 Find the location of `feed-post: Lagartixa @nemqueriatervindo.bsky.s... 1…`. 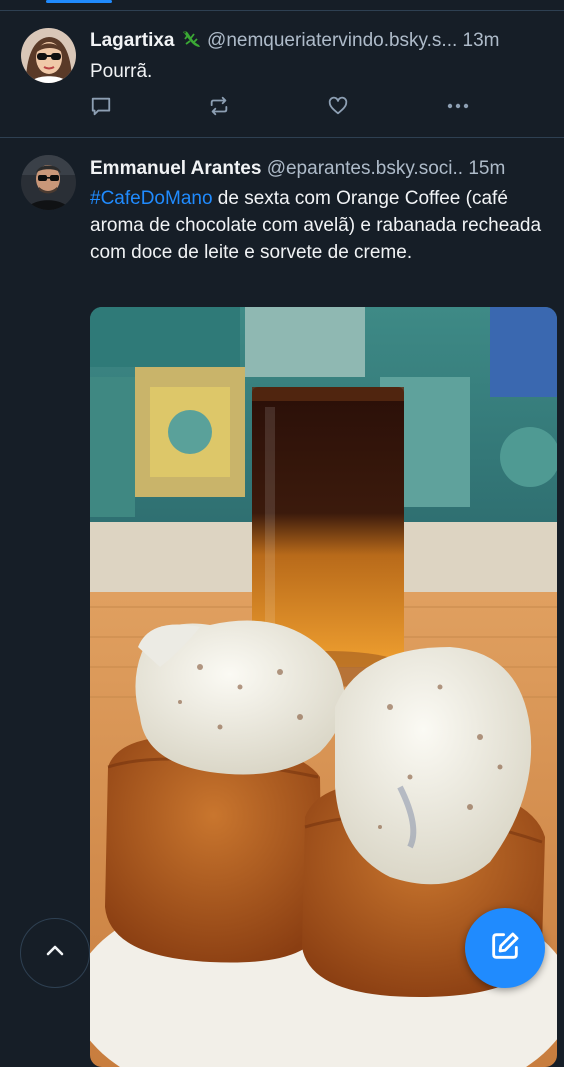

feed-post: Lagartixa @nemqueriatervindo.bsky.s... 1… is located at coordinates (282, 74).